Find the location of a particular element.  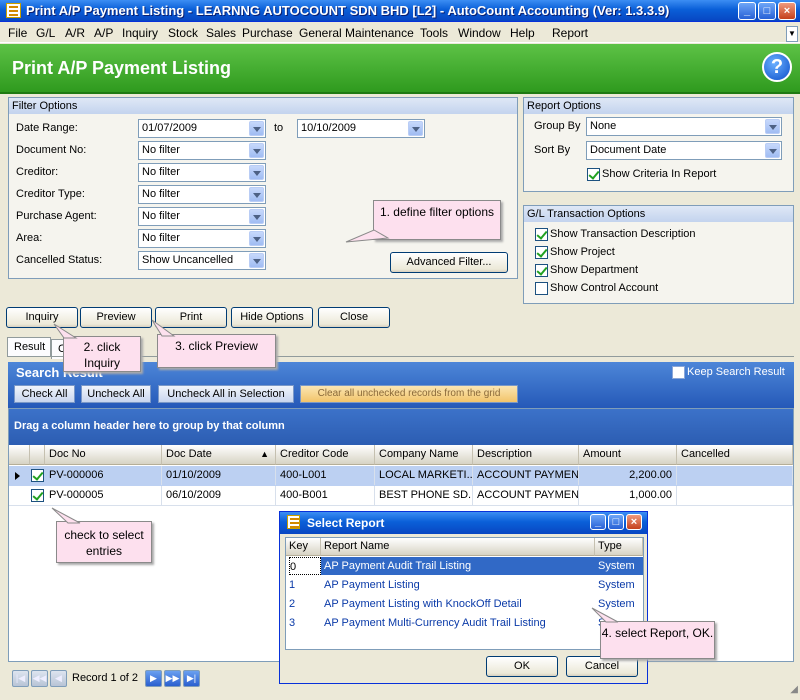

col-doc-date-label: Doc Date is located at coordinates (189, 454).